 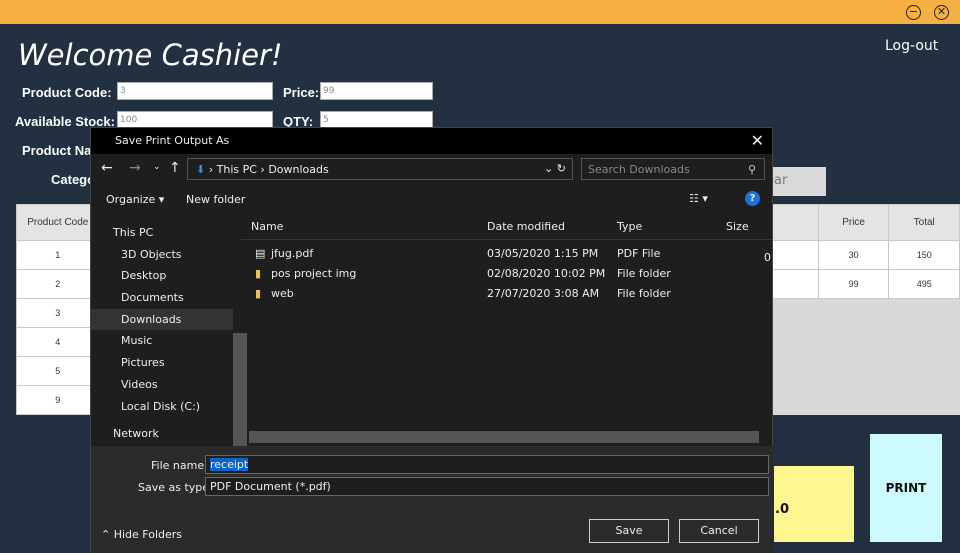 I want to click on nav-desktop: Desktop, so click(x=162, y=276).